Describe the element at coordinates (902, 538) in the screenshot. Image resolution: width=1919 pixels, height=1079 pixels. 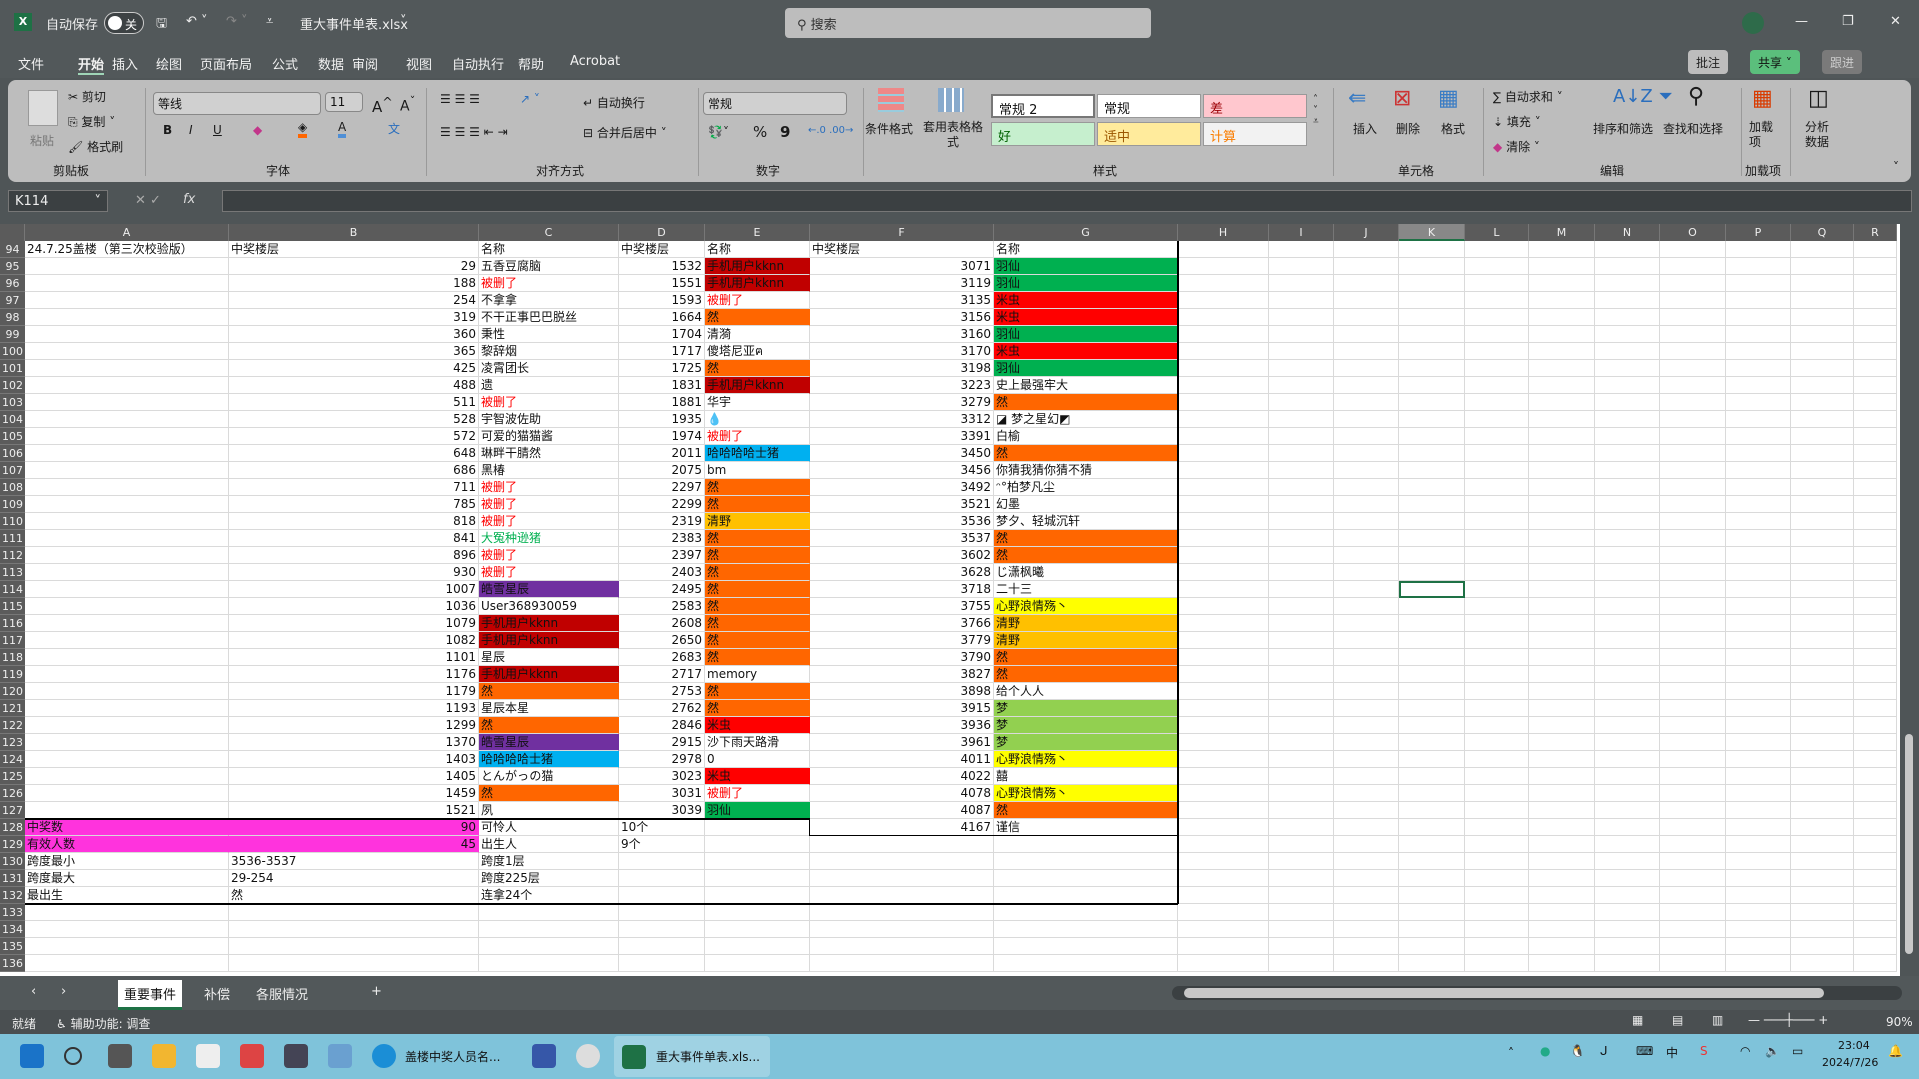
I see `cell-F111: 3537` at that location.